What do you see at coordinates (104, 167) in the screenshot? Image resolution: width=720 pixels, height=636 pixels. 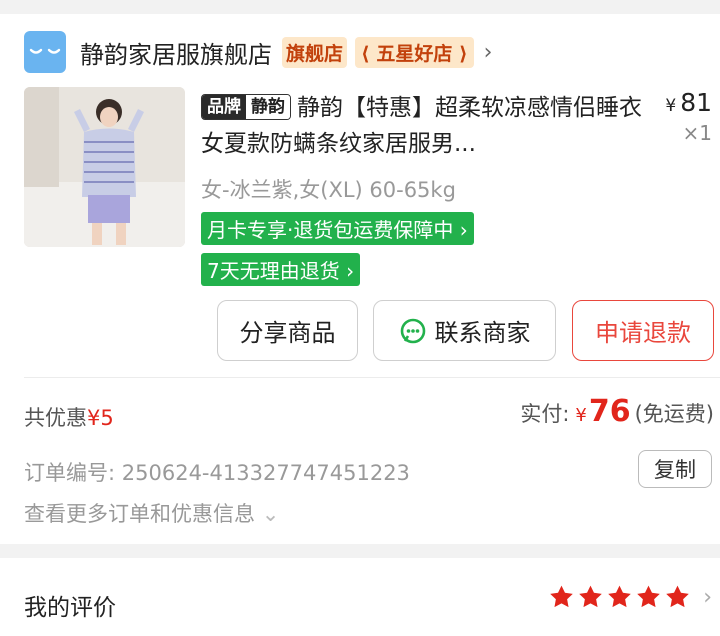 I see `product-image` at bounding box center [104, 167].